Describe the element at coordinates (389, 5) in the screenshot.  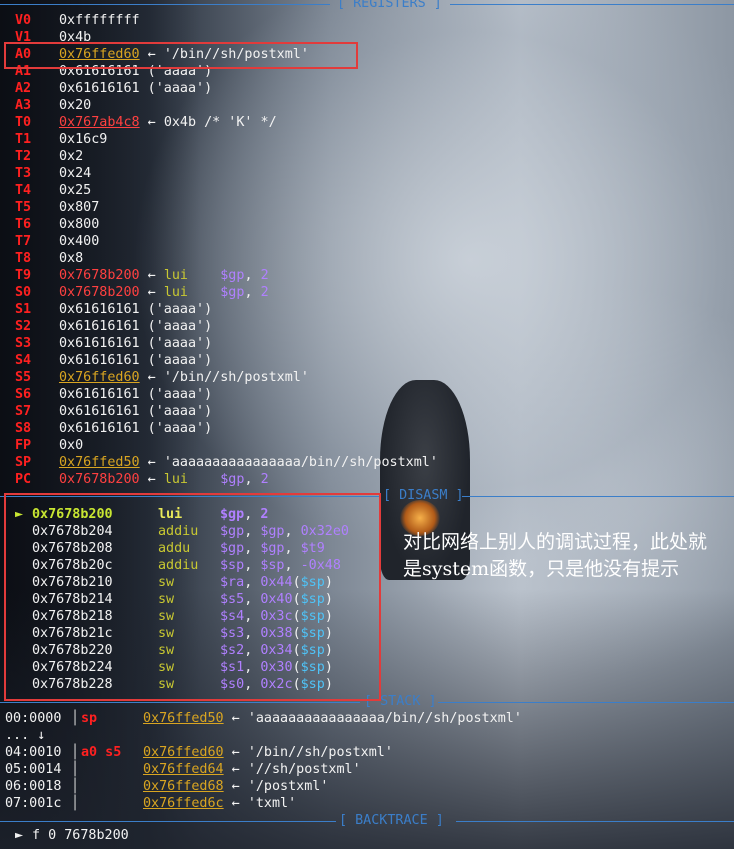
I see `registers-header: [ REGISTERS ]` at that location.